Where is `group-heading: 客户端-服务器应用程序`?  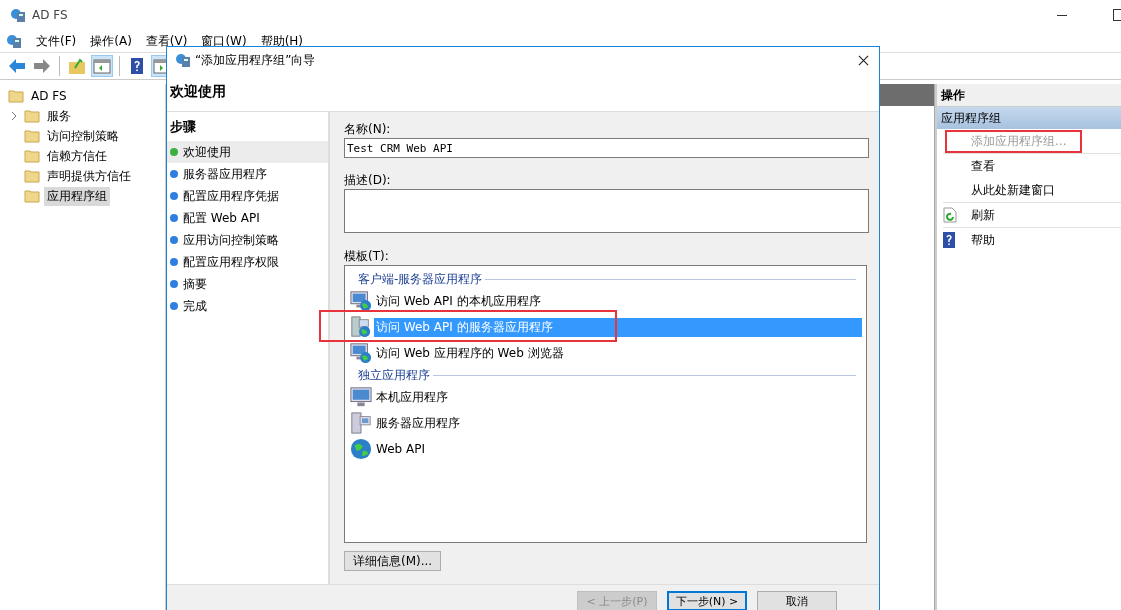 group-heading: 客户端-服务器应用程序 is located at coordinates (420, 279).